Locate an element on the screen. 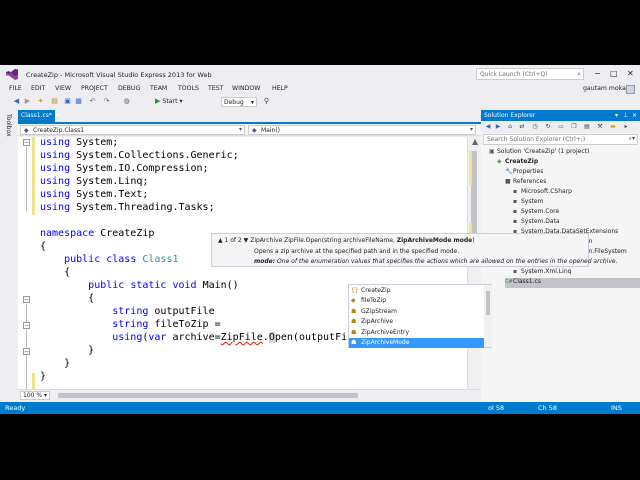  tree-item: ◈ CreateZip is located at coordinates (517, 163).